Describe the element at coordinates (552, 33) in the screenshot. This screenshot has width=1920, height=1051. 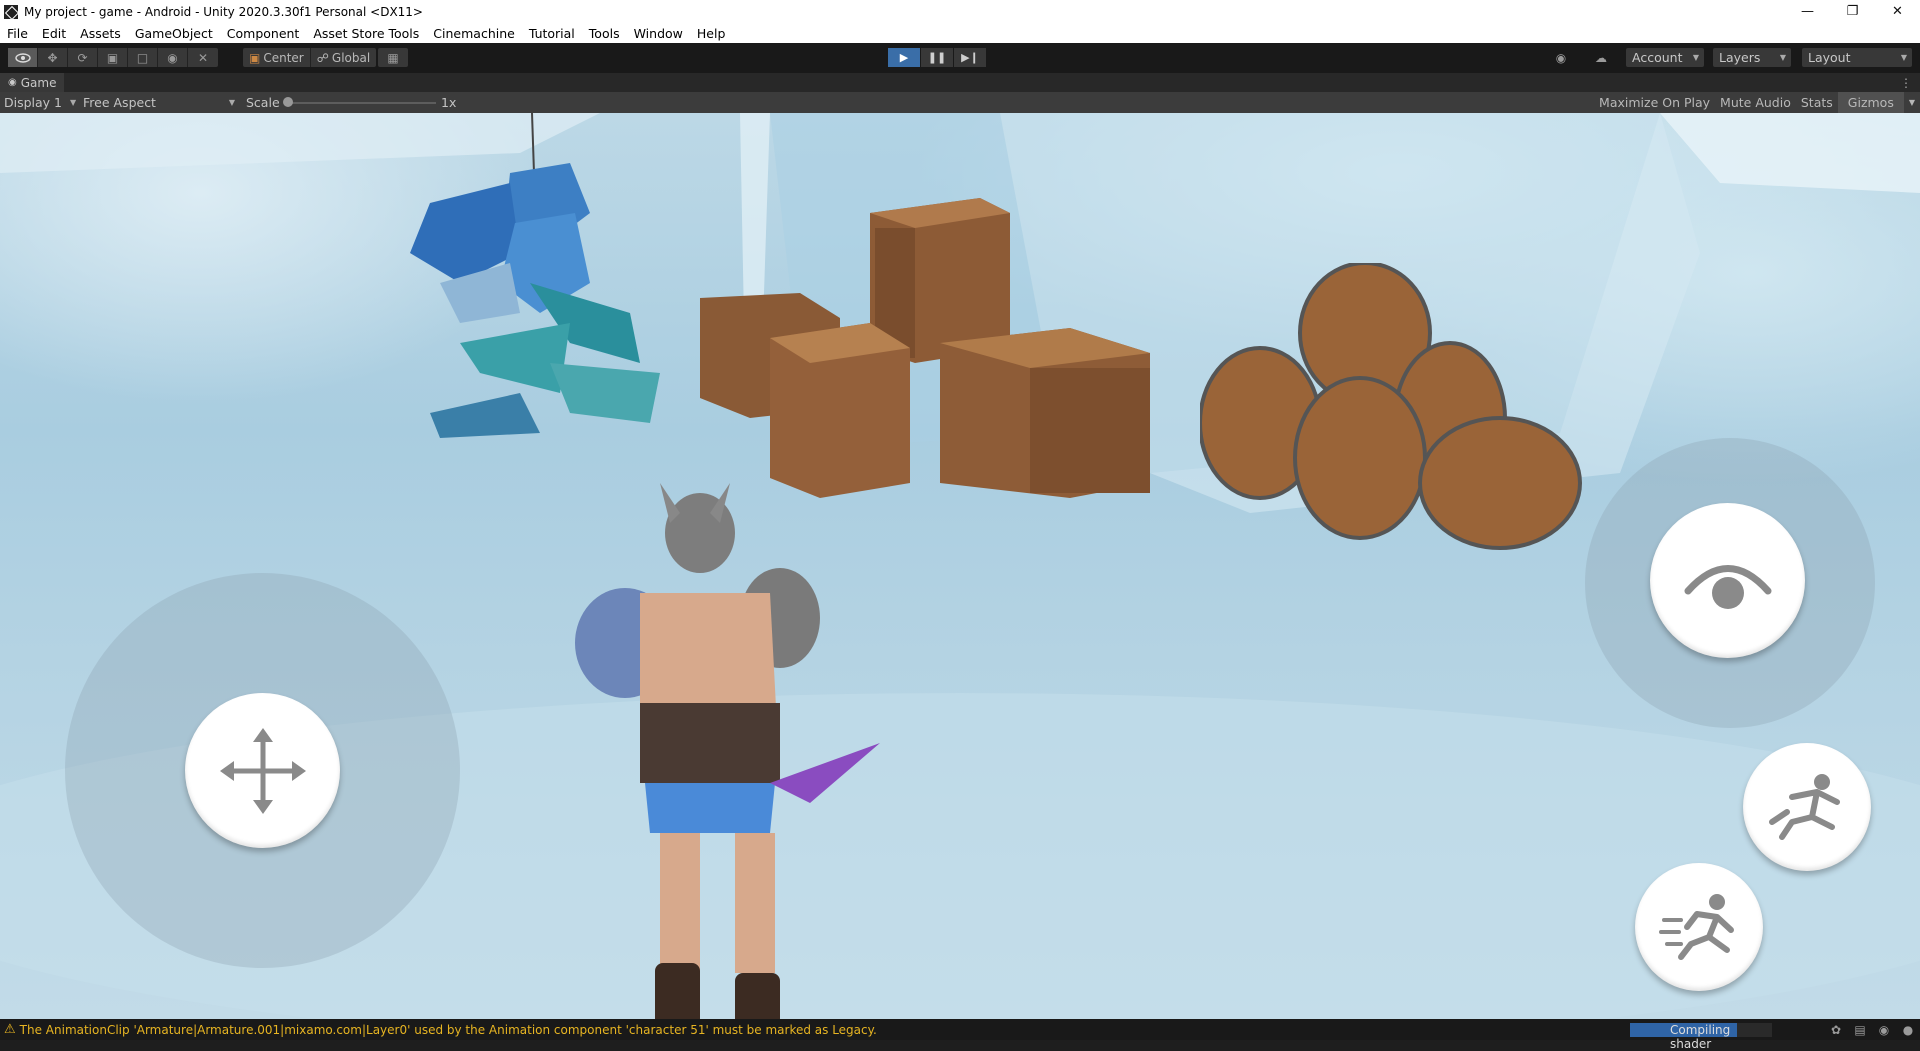
I see `menu-tutorial: Tutorial` at that location.